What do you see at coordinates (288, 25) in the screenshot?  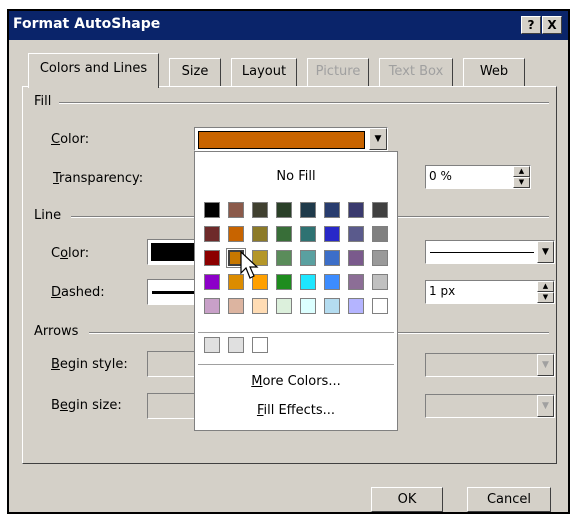 I see `title-bar: Format AutoShape ? X` at bounding box center [288, 25].